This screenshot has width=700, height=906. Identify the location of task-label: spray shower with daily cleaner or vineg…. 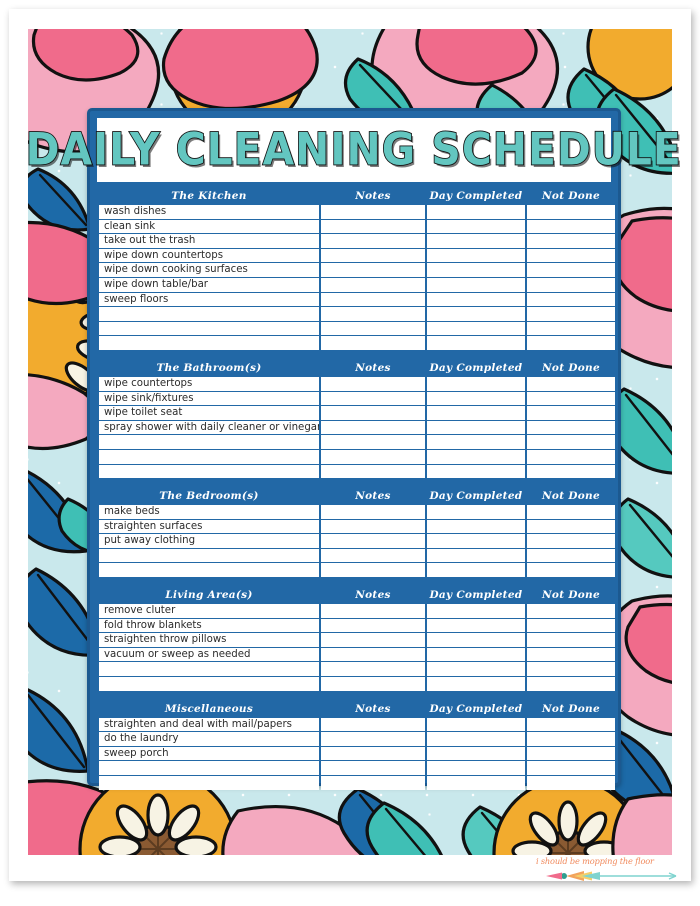
(209, 427).